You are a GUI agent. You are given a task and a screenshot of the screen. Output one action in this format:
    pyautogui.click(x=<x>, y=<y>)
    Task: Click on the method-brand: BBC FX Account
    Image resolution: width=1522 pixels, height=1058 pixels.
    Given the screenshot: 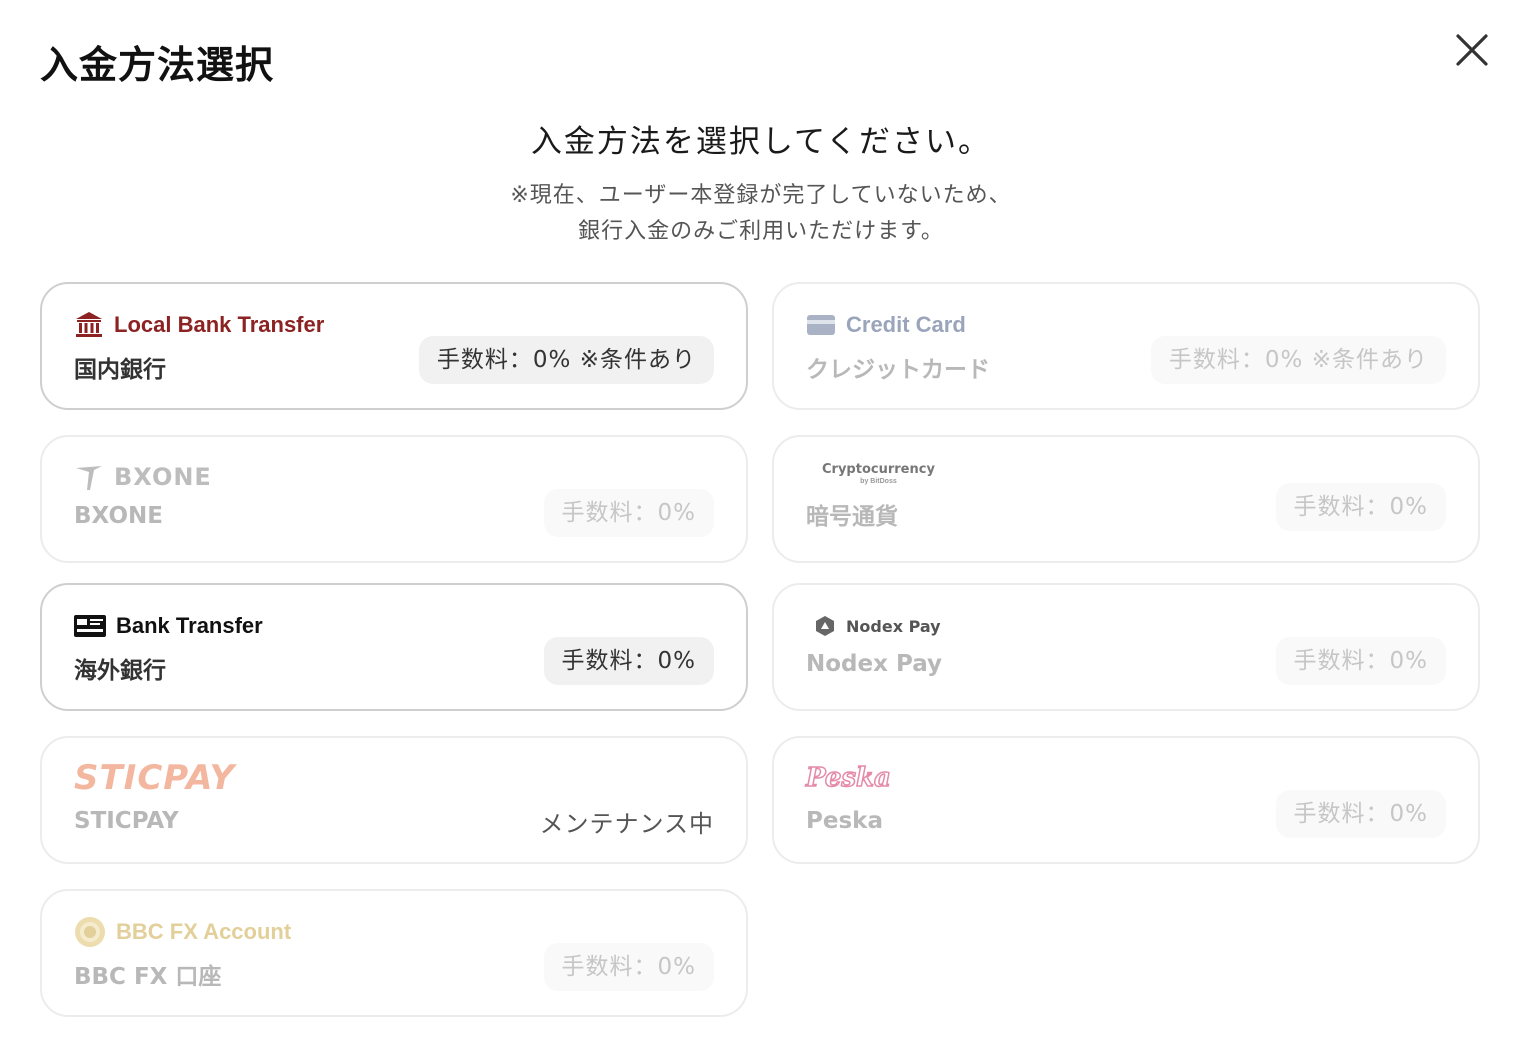 What is the action you would take?
    pyautogui.click(x=182, y=932)
    